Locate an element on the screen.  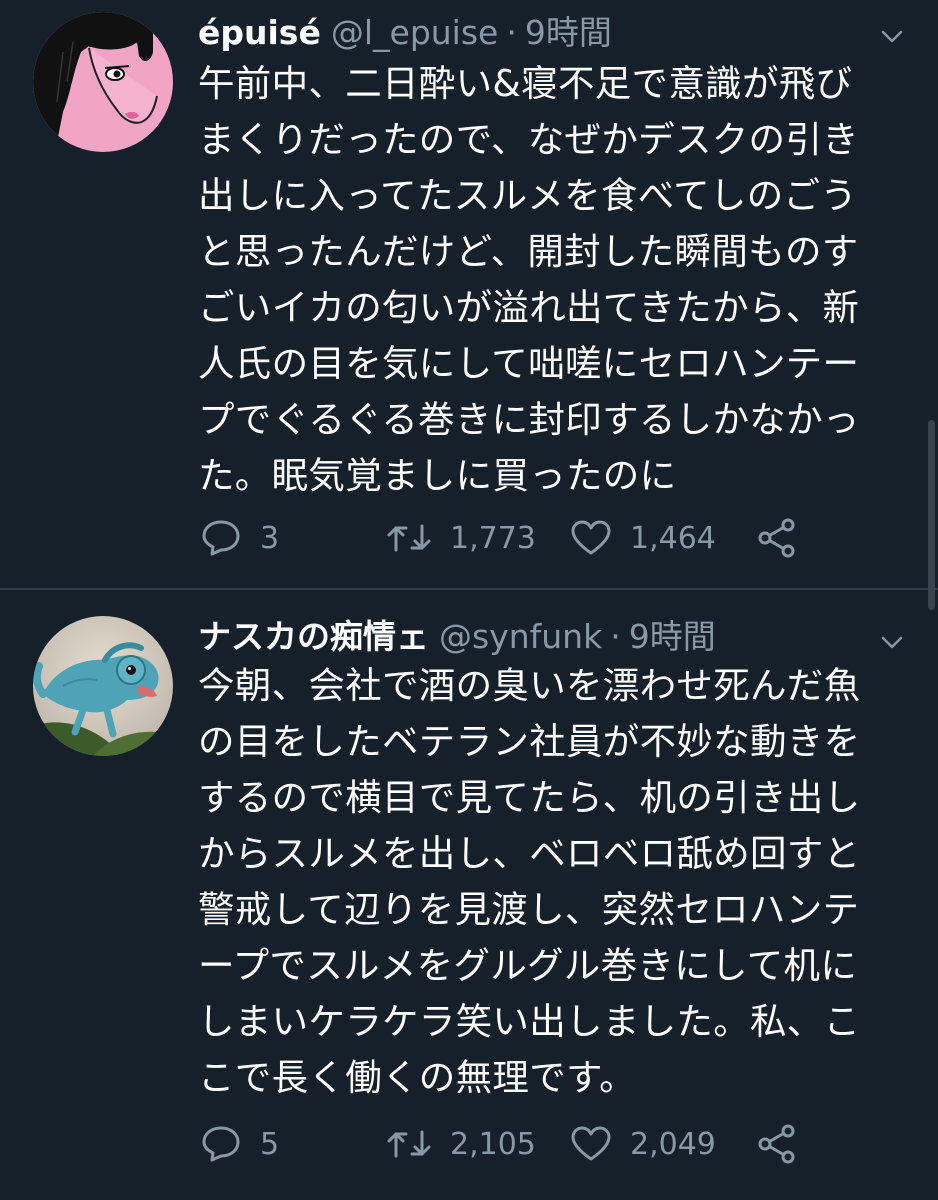
like-button: 1,464 is located at coordinates (643, 538).